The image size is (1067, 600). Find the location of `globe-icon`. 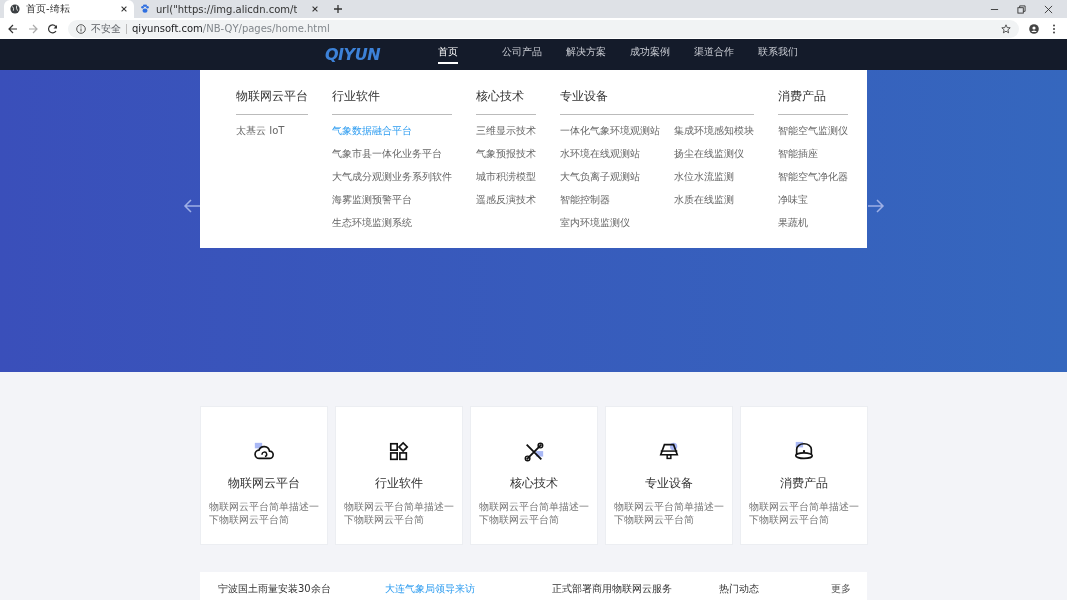

globe-icon is located at coordinates (15, 9).